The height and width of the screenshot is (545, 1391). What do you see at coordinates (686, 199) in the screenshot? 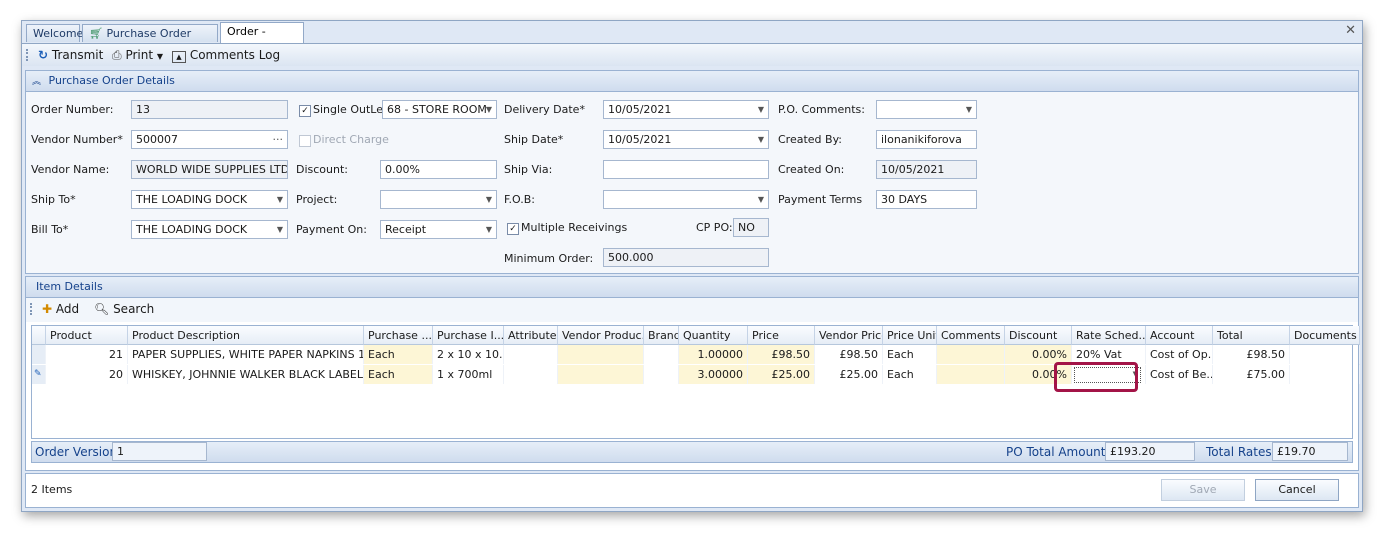
I see `fob-select: ▼` at bounding box center [686, 199].